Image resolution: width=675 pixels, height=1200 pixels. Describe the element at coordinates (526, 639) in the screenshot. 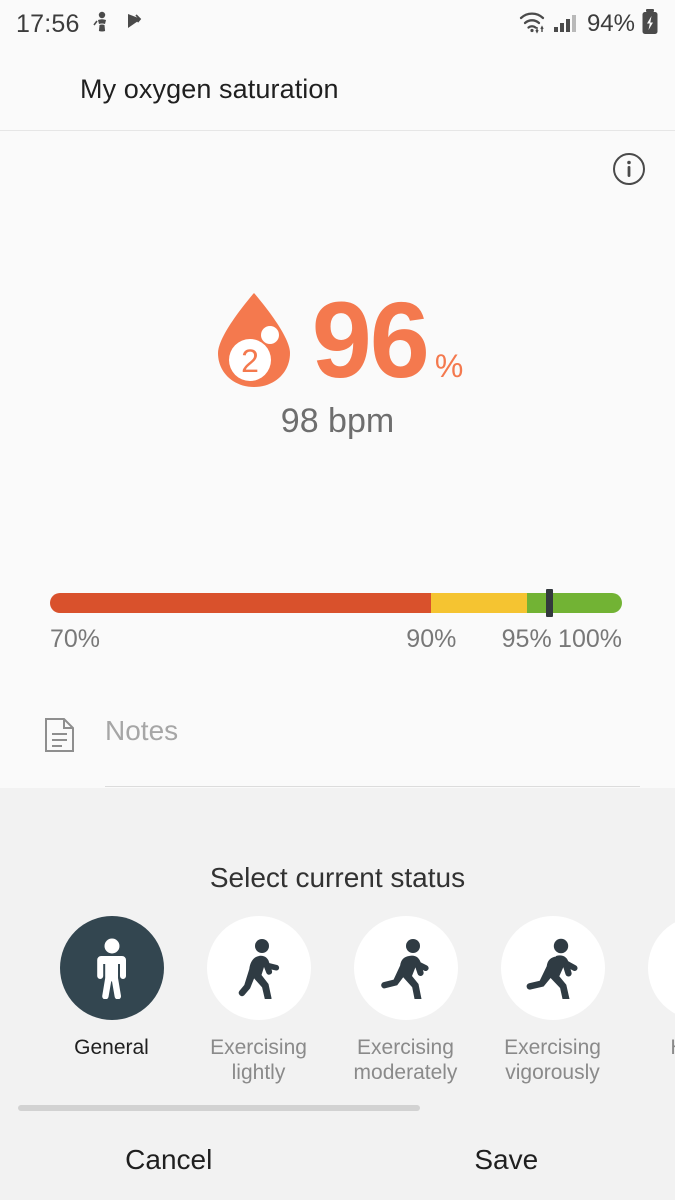

I see `range-label: 95%` at that location.